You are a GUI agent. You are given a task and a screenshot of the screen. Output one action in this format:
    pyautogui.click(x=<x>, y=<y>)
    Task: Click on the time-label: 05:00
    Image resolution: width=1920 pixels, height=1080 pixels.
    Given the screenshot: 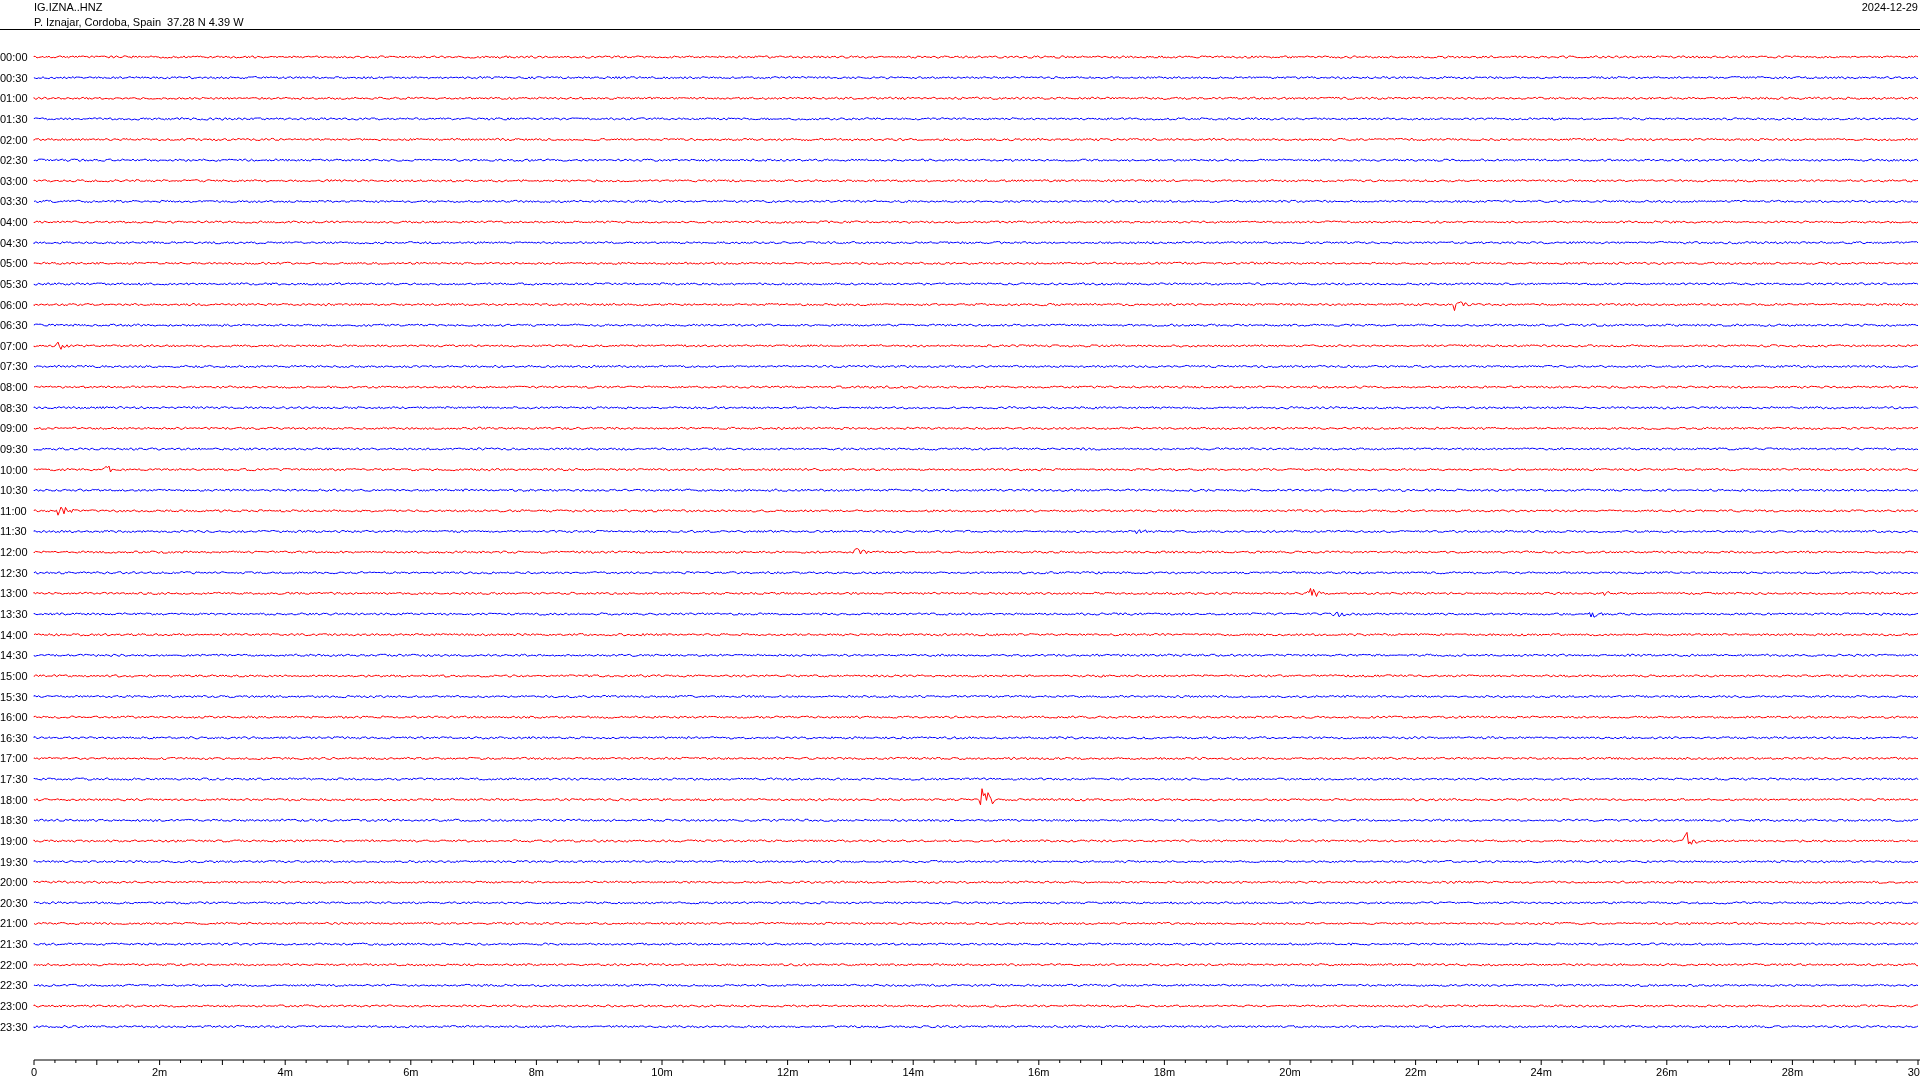 What is the action you would take?
    pyautogui.click(x=14, y=263)
    